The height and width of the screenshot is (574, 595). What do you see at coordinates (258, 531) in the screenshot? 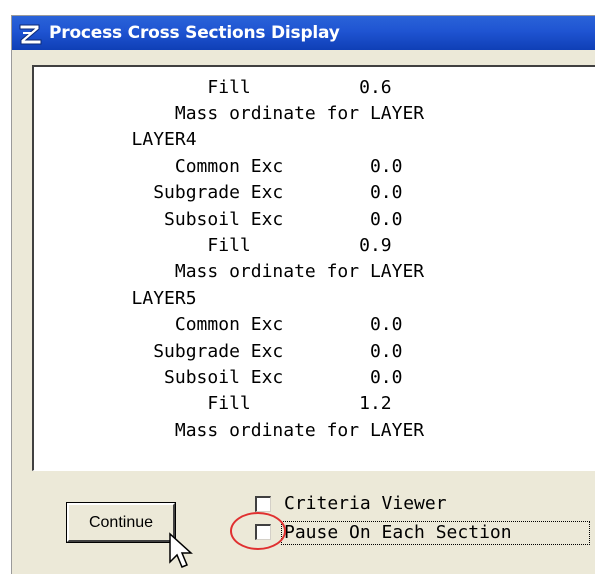
I see `annotation-circle` at bounding box center [258, 531].